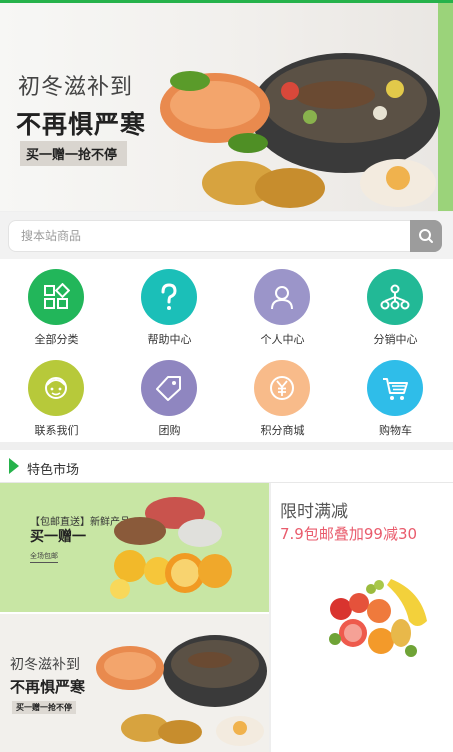  What do you see at coordinates (169, 430) in the screenshot?
I see `nav-label: 团购` at bounding box center [169, 430].